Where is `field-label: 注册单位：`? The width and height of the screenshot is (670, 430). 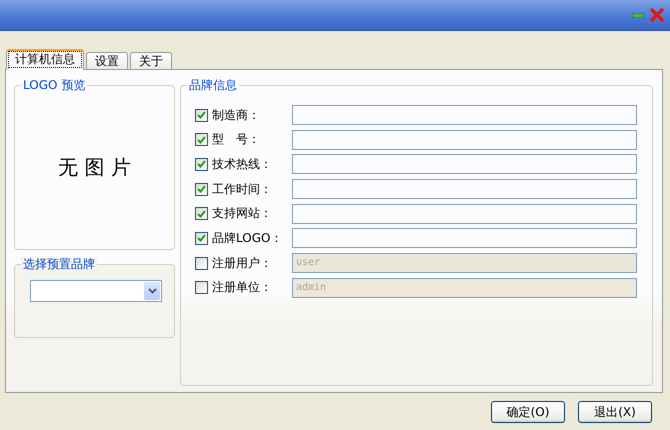
field-label: 注册单位： is located at coordinates (242, 287).